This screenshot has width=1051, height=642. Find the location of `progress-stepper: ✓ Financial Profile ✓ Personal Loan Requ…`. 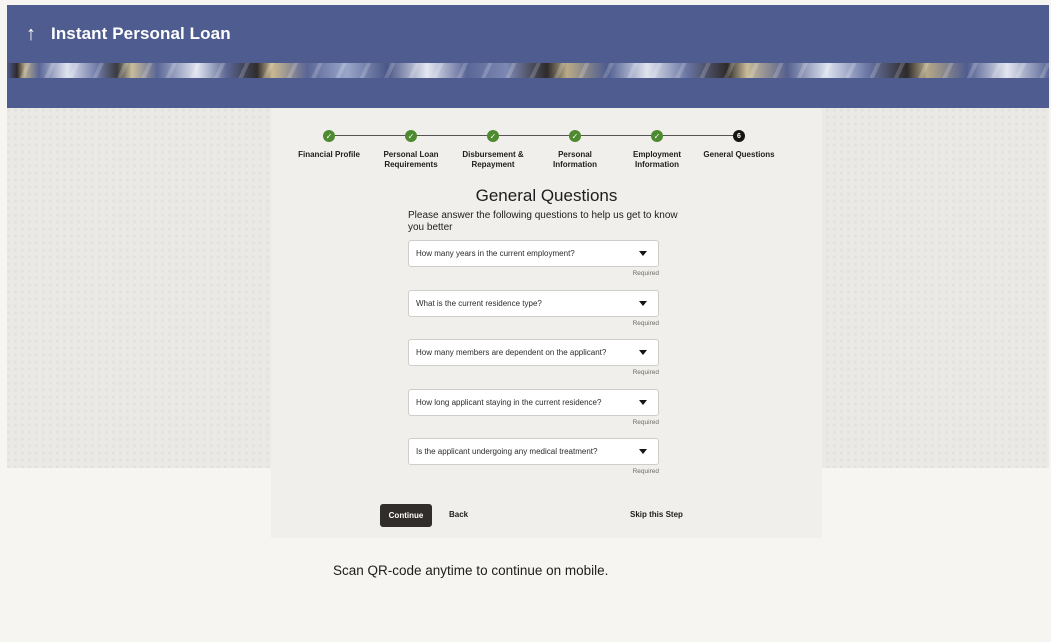

progress-stepper: ✓ Financial Profile ✓ Personal Loan Requ… is located at coordinates (546, 155).